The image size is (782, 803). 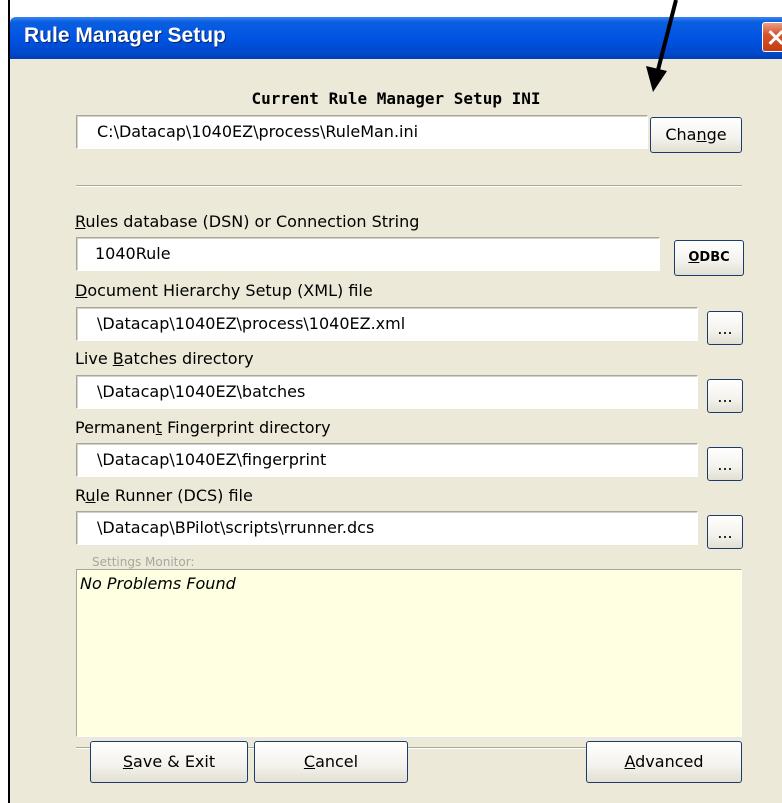 What do you see at coordinates (662, 46) in the screenshot?
I see `annotation-arrow-icon` at bounding box center [662, 46].